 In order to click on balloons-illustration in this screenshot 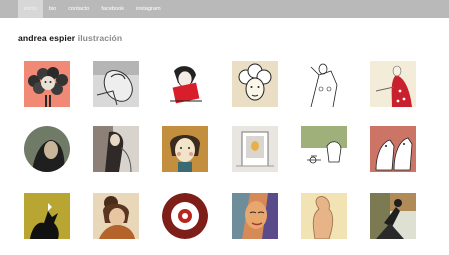, I will do `click(47, 84)`.